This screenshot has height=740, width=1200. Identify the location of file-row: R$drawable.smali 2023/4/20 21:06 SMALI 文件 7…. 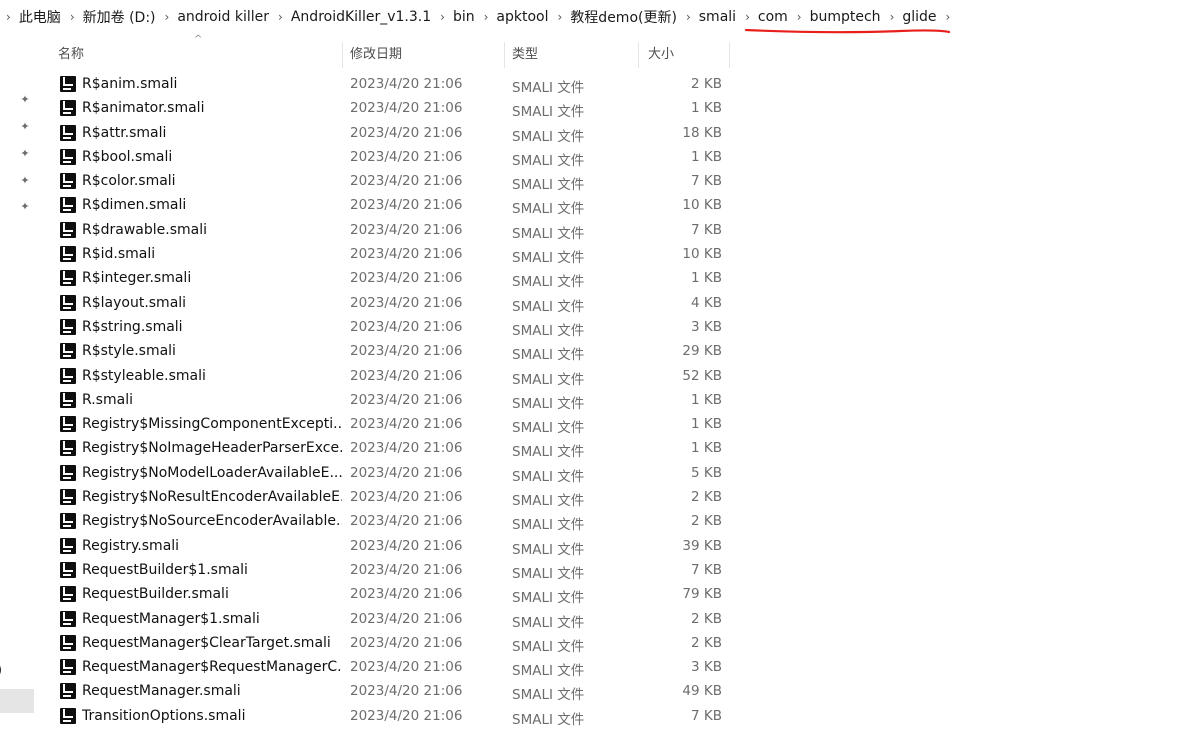
(395, 231).